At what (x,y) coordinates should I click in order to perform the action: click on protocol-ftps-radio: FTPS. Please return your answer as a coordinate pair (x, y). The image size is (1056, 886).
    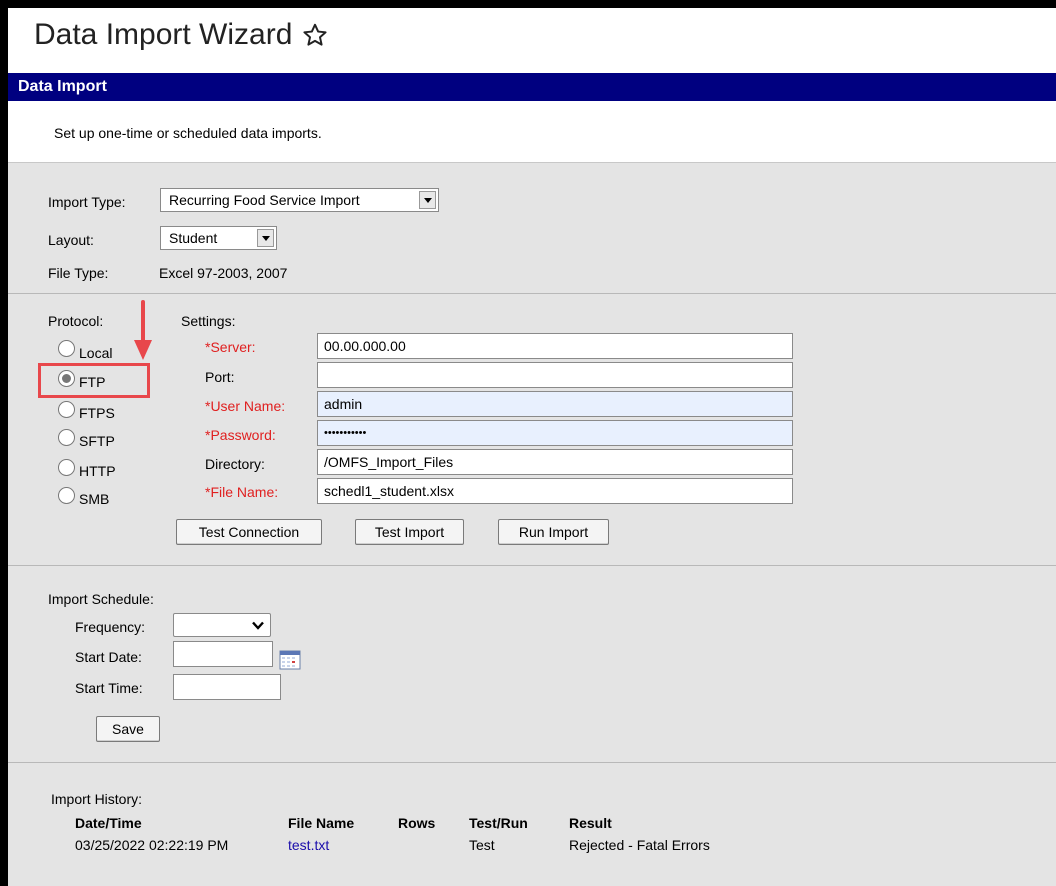
    Looking at the image, I should click on (86, 411).